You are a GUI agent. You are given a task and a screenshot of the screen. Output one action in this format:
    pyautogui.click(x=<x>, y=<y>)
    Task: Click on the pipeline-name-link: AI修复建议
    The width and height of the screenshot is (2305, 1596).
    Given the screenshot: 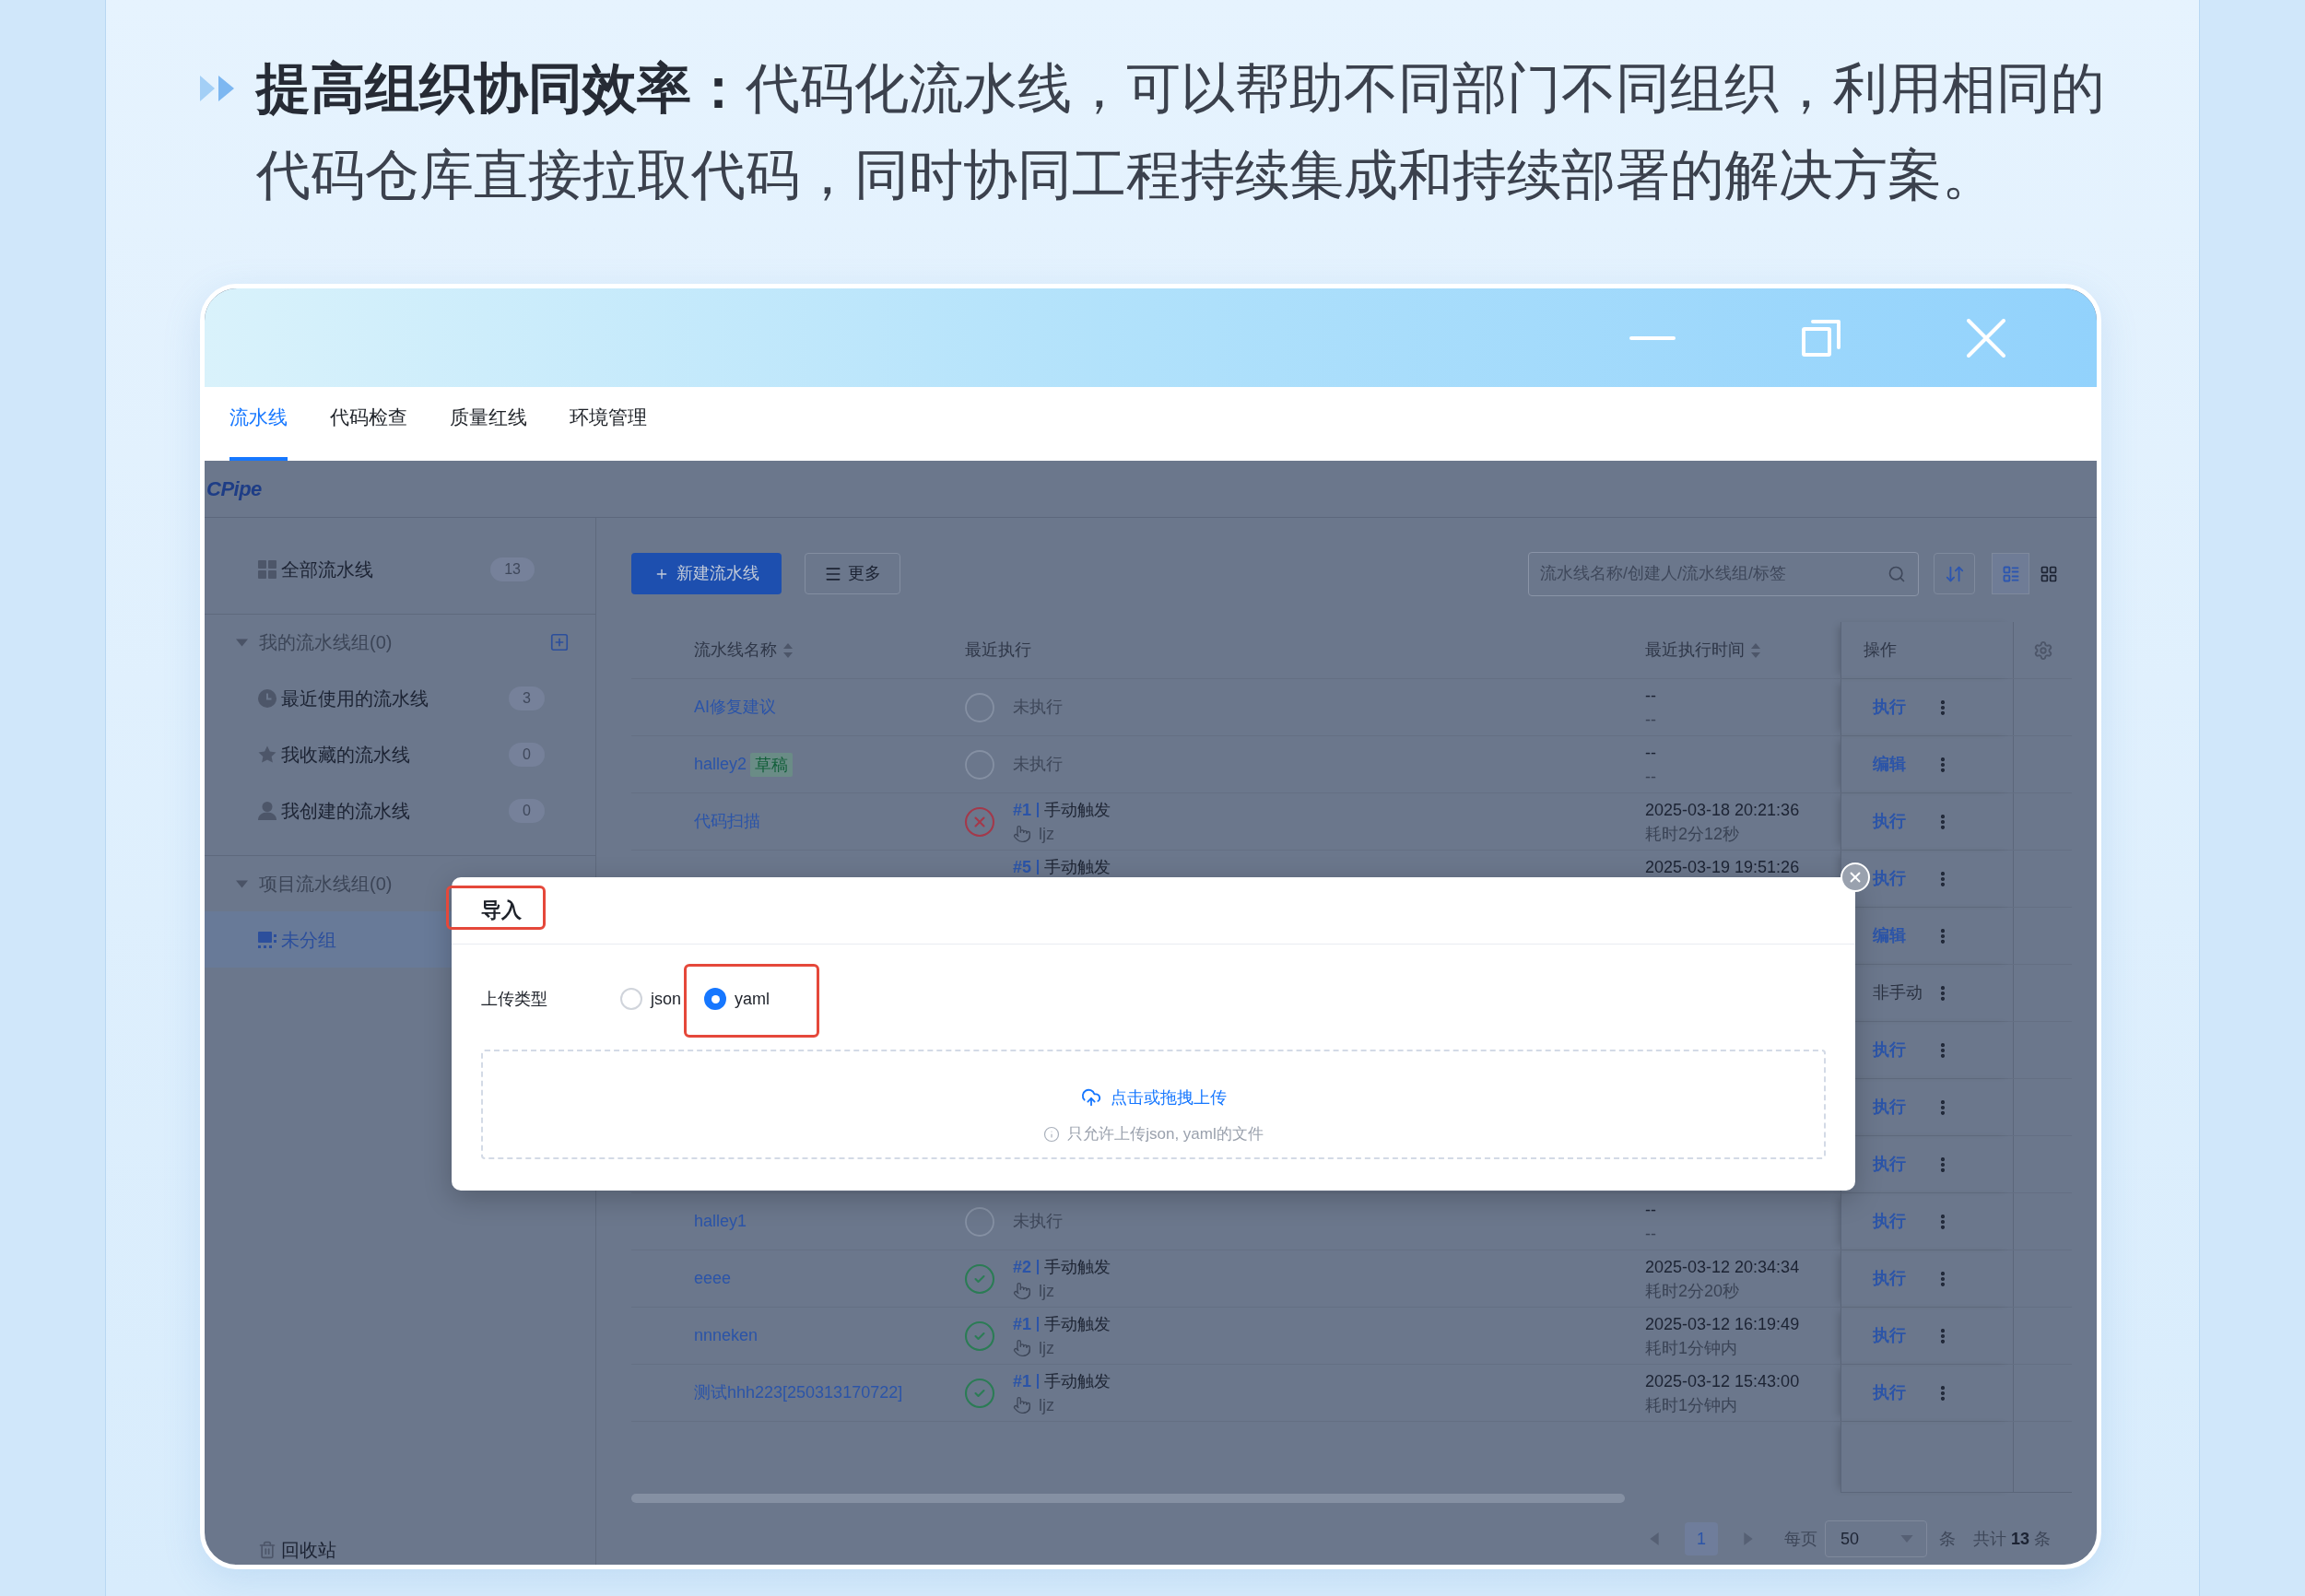 What is the action you would take?
    pyautogui.click(x=735, y=708)
    